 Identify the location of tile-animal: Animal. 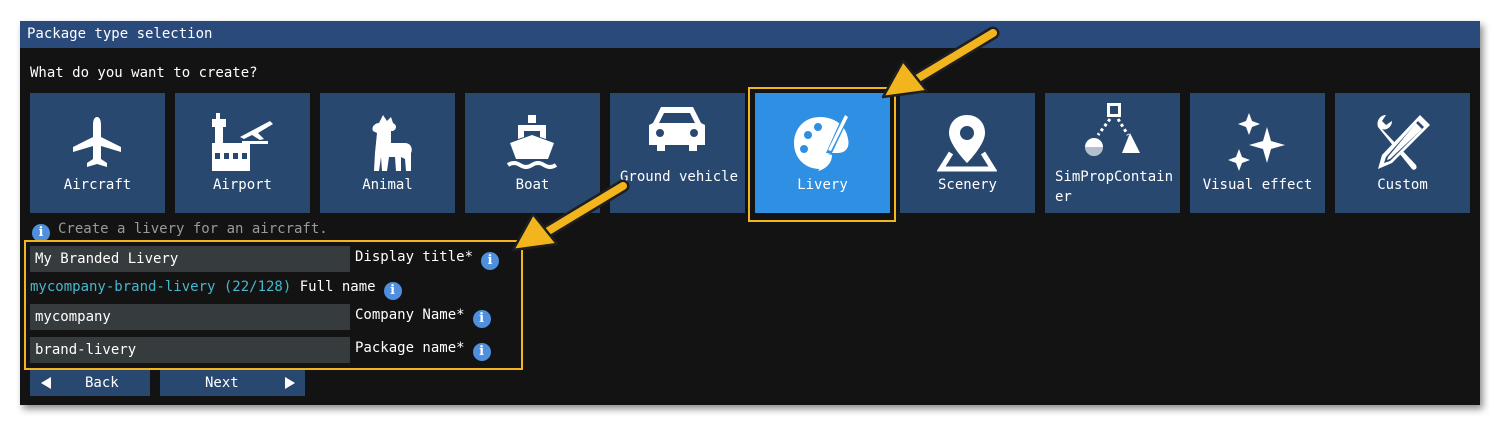
(387, 153).